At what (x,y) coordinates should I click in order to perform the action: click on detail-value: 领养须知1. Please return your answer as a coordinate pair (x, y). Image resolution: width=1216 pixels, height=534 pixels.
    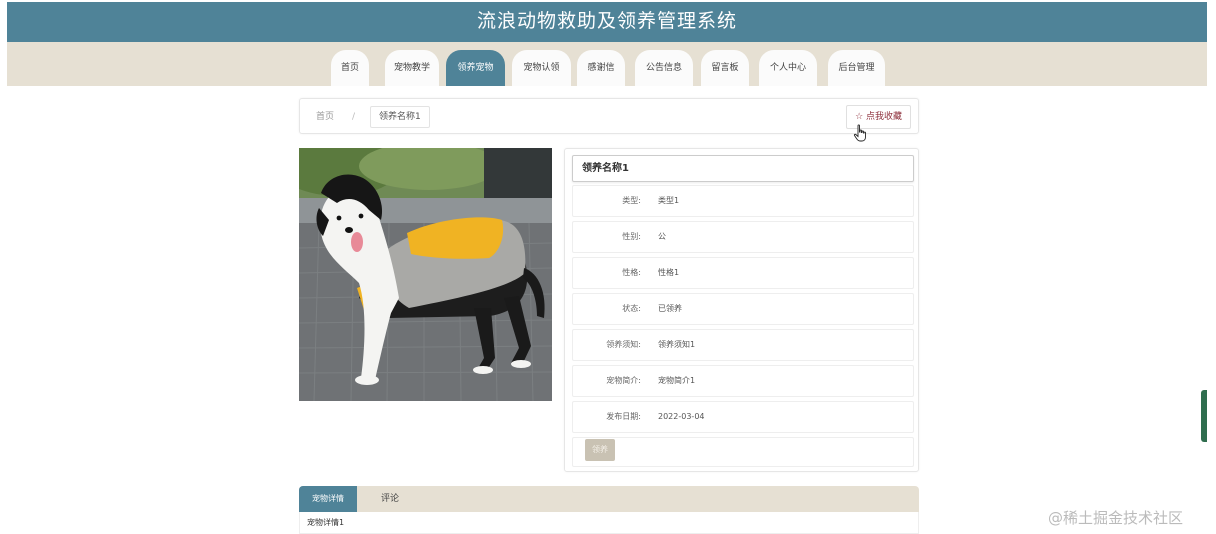
    Looking at the image, I should click on (677, 344).